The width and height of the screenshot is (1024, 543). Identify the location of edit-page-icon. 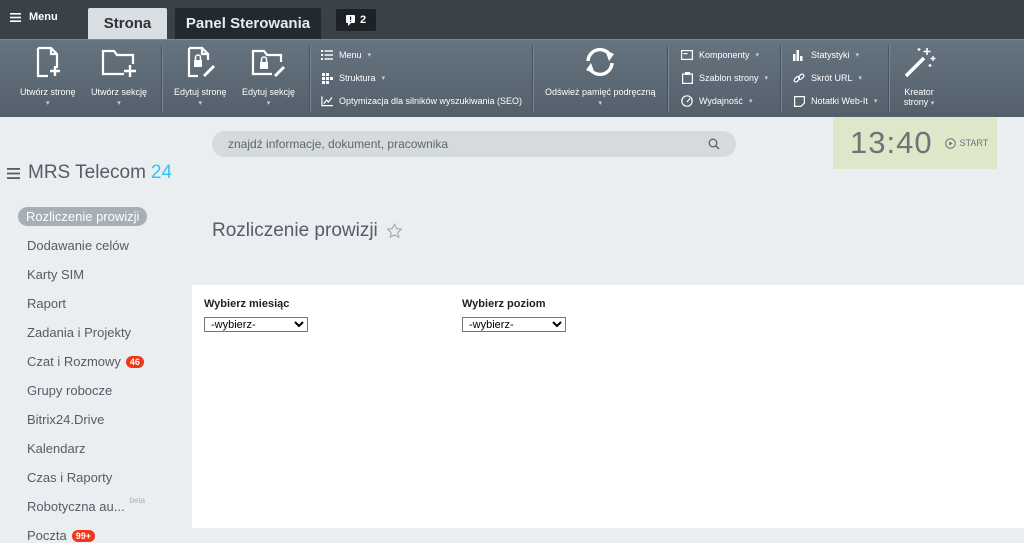
(202, 62).